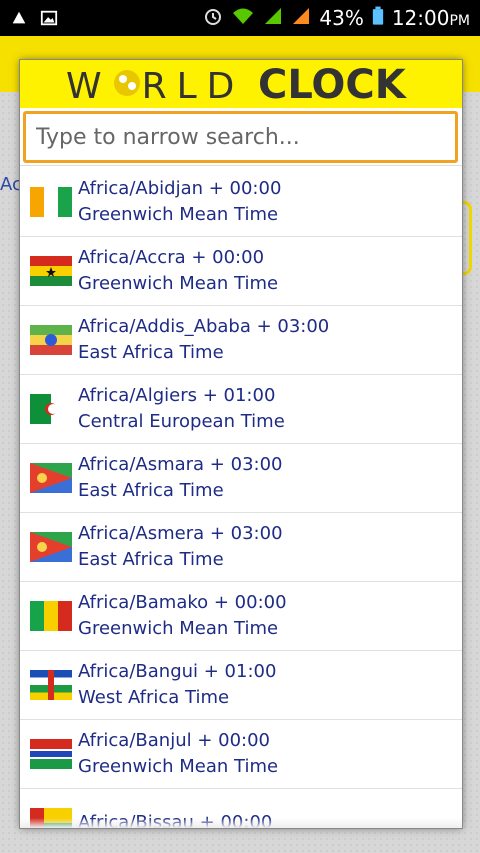 The image size is (480, 853). Describe the element at coordinates (51, 271) in the screenshot. I see `flag-ghana-icon` at that location.